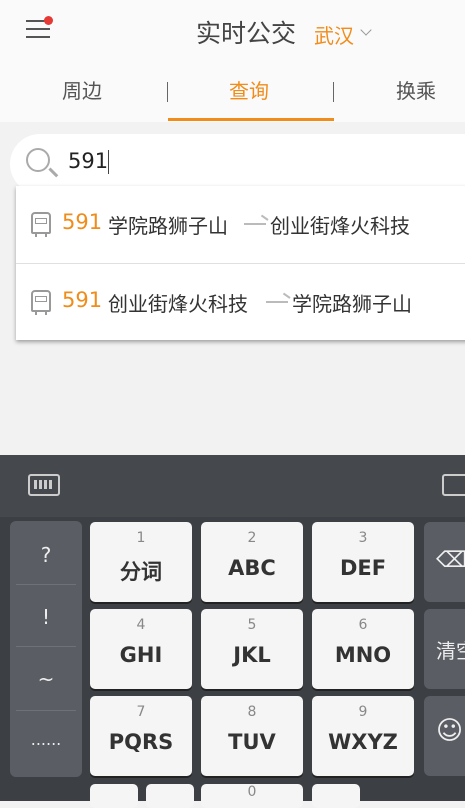 Image resolution: width=465 pixels, height=808 pixels. Describe the element at coordinates (168, 226) in the screenshot. I see `route-from: 学院路狮子山` at that location.